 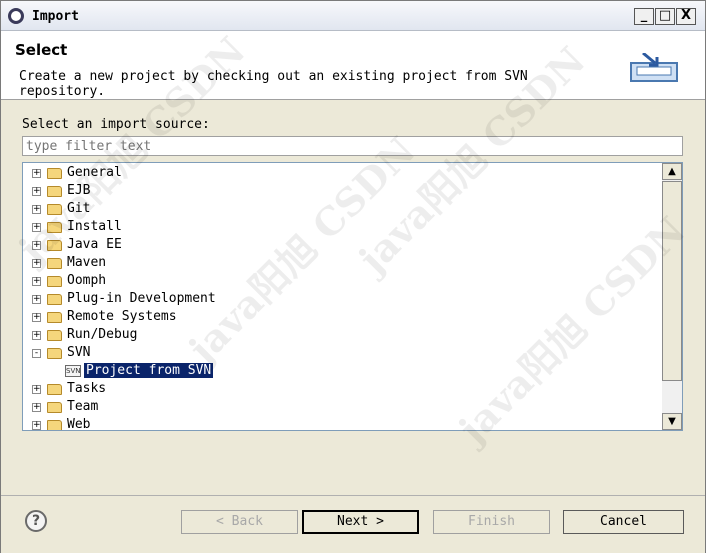 I want to click on filter-input, so click(x=352, y=146).